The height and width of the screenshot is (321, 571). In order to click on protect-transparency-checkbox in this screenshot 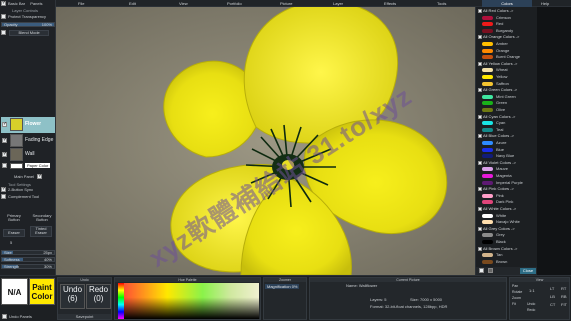, I will do `click(3, 17)`.